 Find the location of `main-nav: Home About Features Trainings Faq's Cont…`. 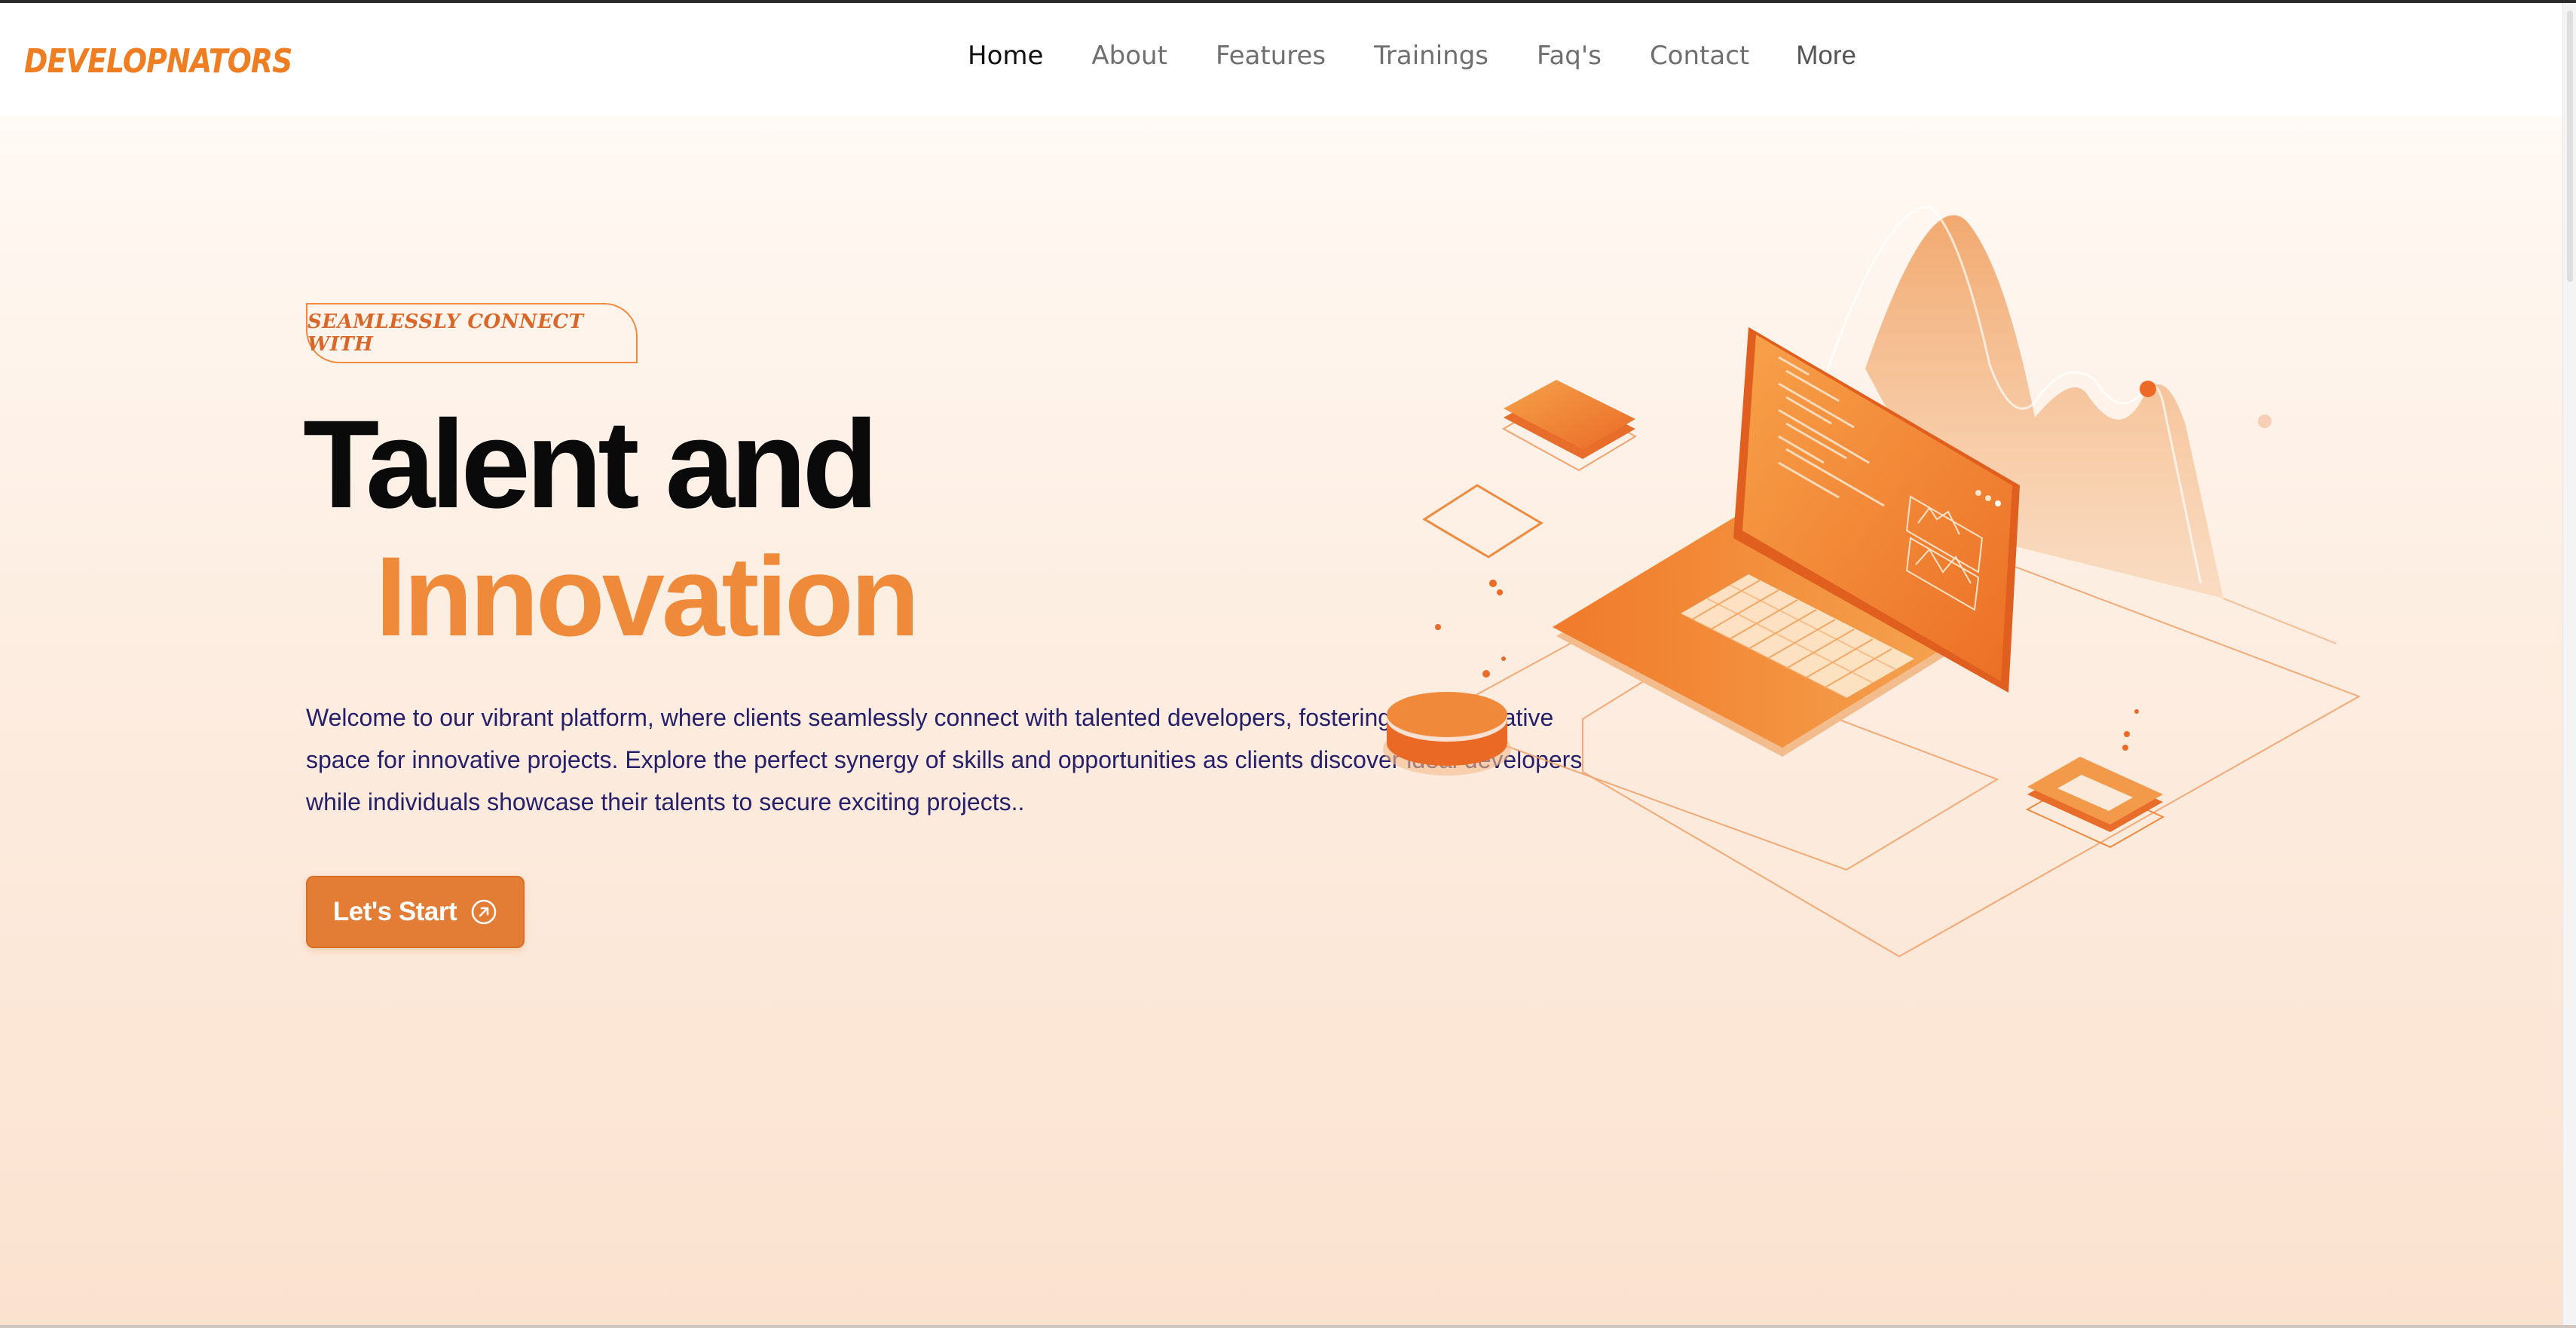

main-nav: Home About Features Trainings Faq's Cont… is located at coordinates (1412, 56).